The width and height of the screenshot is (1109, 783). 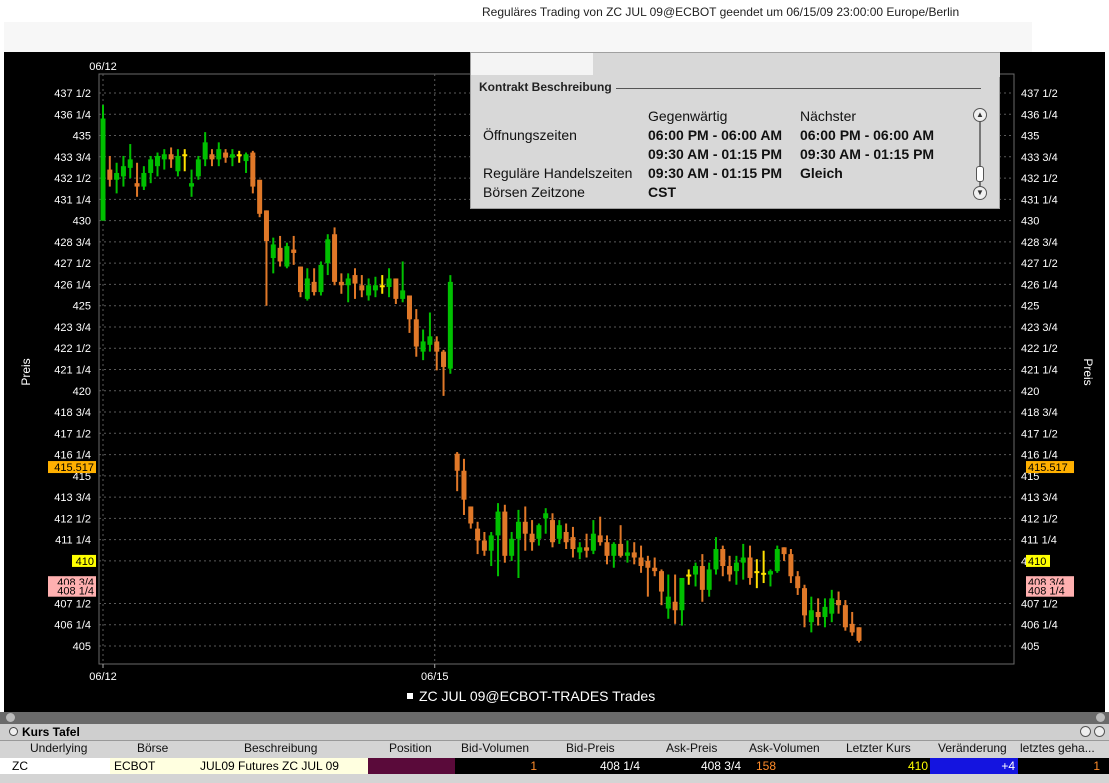 What do you see at coordinates (1039, 498) in the screenshot?
I see `y-tick-label-right: 413 3/4` at bounding box center [1039, 498].